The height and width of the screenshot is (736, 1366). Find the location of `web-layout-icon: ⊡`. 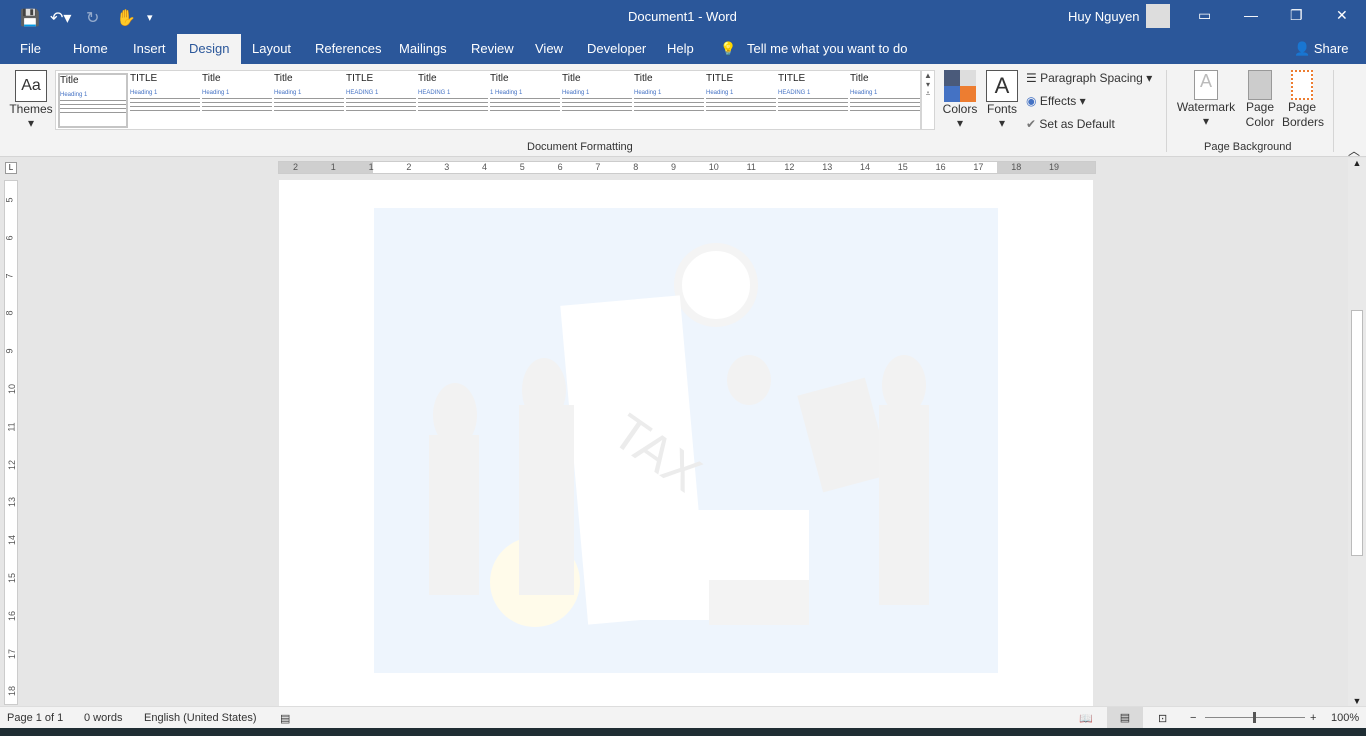

web-layout-icon: ⊡ is located at coordinates (1162, 718).